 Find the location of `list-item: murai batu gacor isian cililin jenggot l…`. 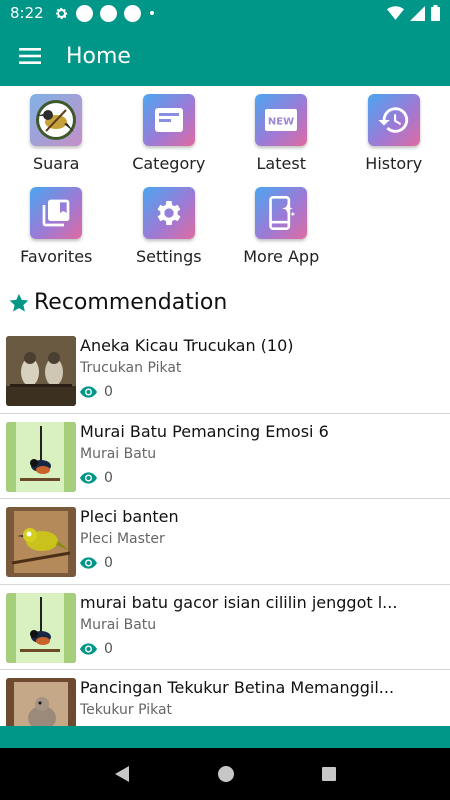

list-item: murai batu gacor isian cililin jenggot l… is located at coordinates (225, 627).